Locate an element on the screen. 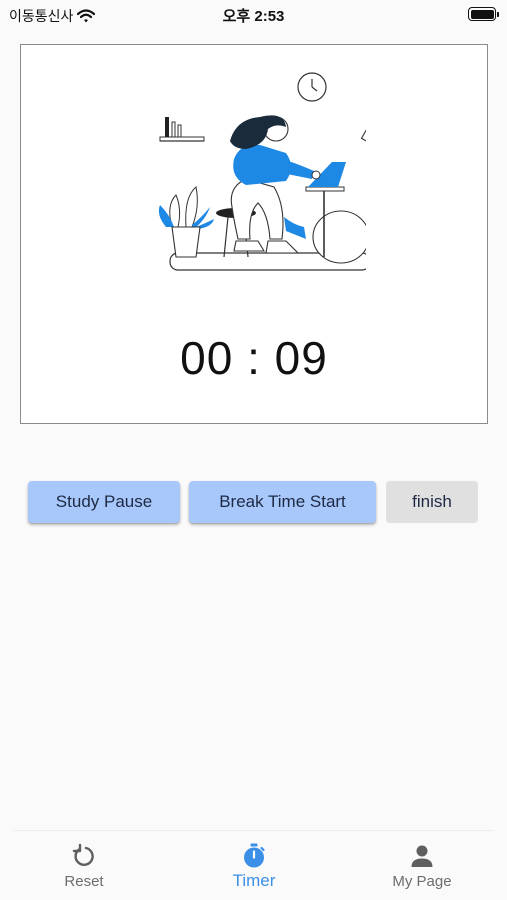  study-pause-button: Study Pause is located at coordinates (104, 502).